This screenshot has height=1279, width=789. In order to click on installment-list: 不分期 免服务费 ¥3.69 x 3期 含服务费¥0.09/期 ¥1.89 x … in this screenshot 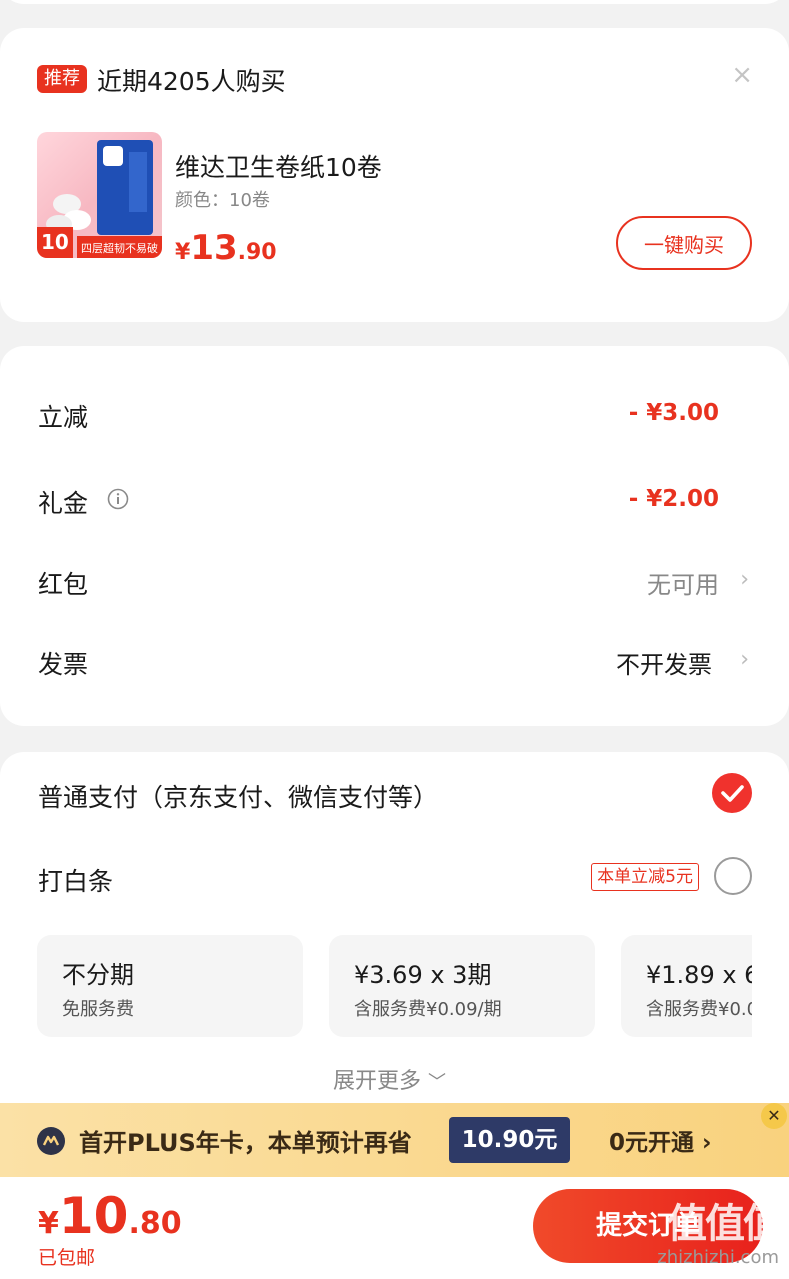, I will do `click(376, 987)`.